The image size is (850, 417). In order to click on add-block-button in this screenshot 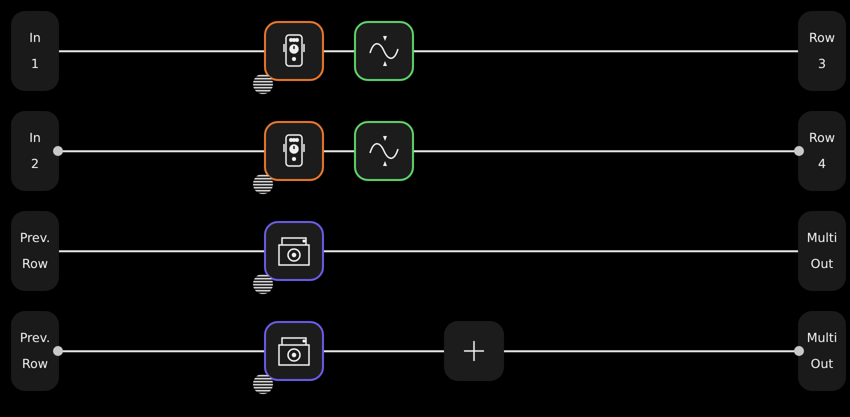, I will do `click(474, 351)`.